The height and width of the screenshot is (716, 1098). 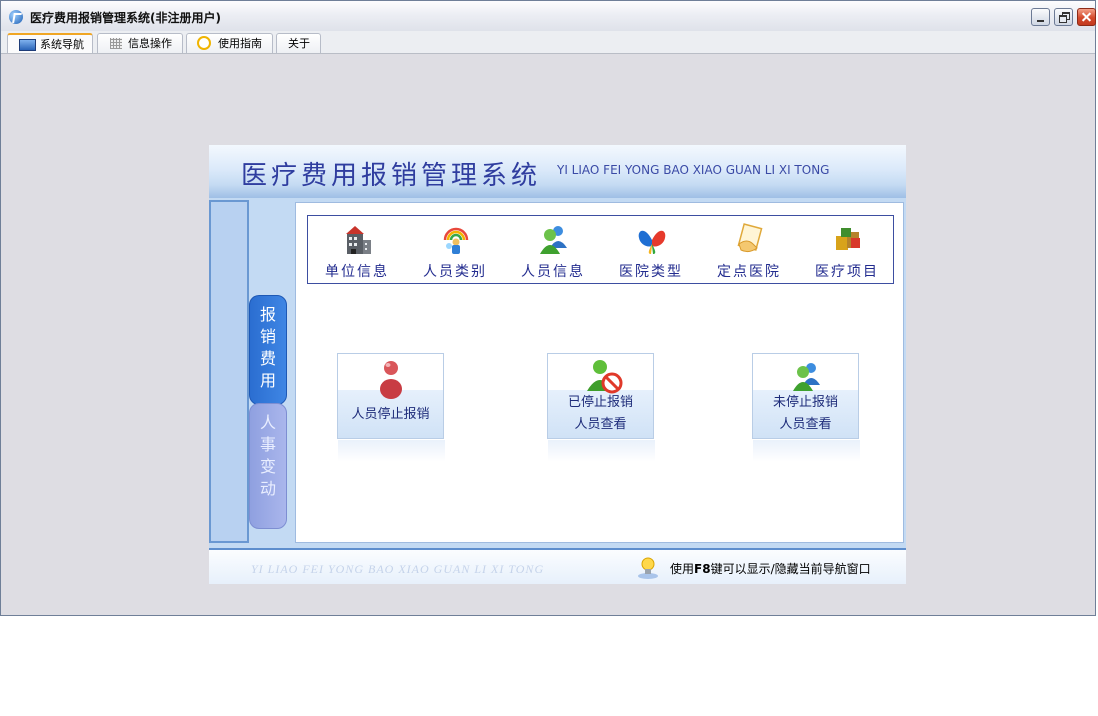 I want to click on tool-designated-hospital: 定点医院, so click(x=749, y=250).